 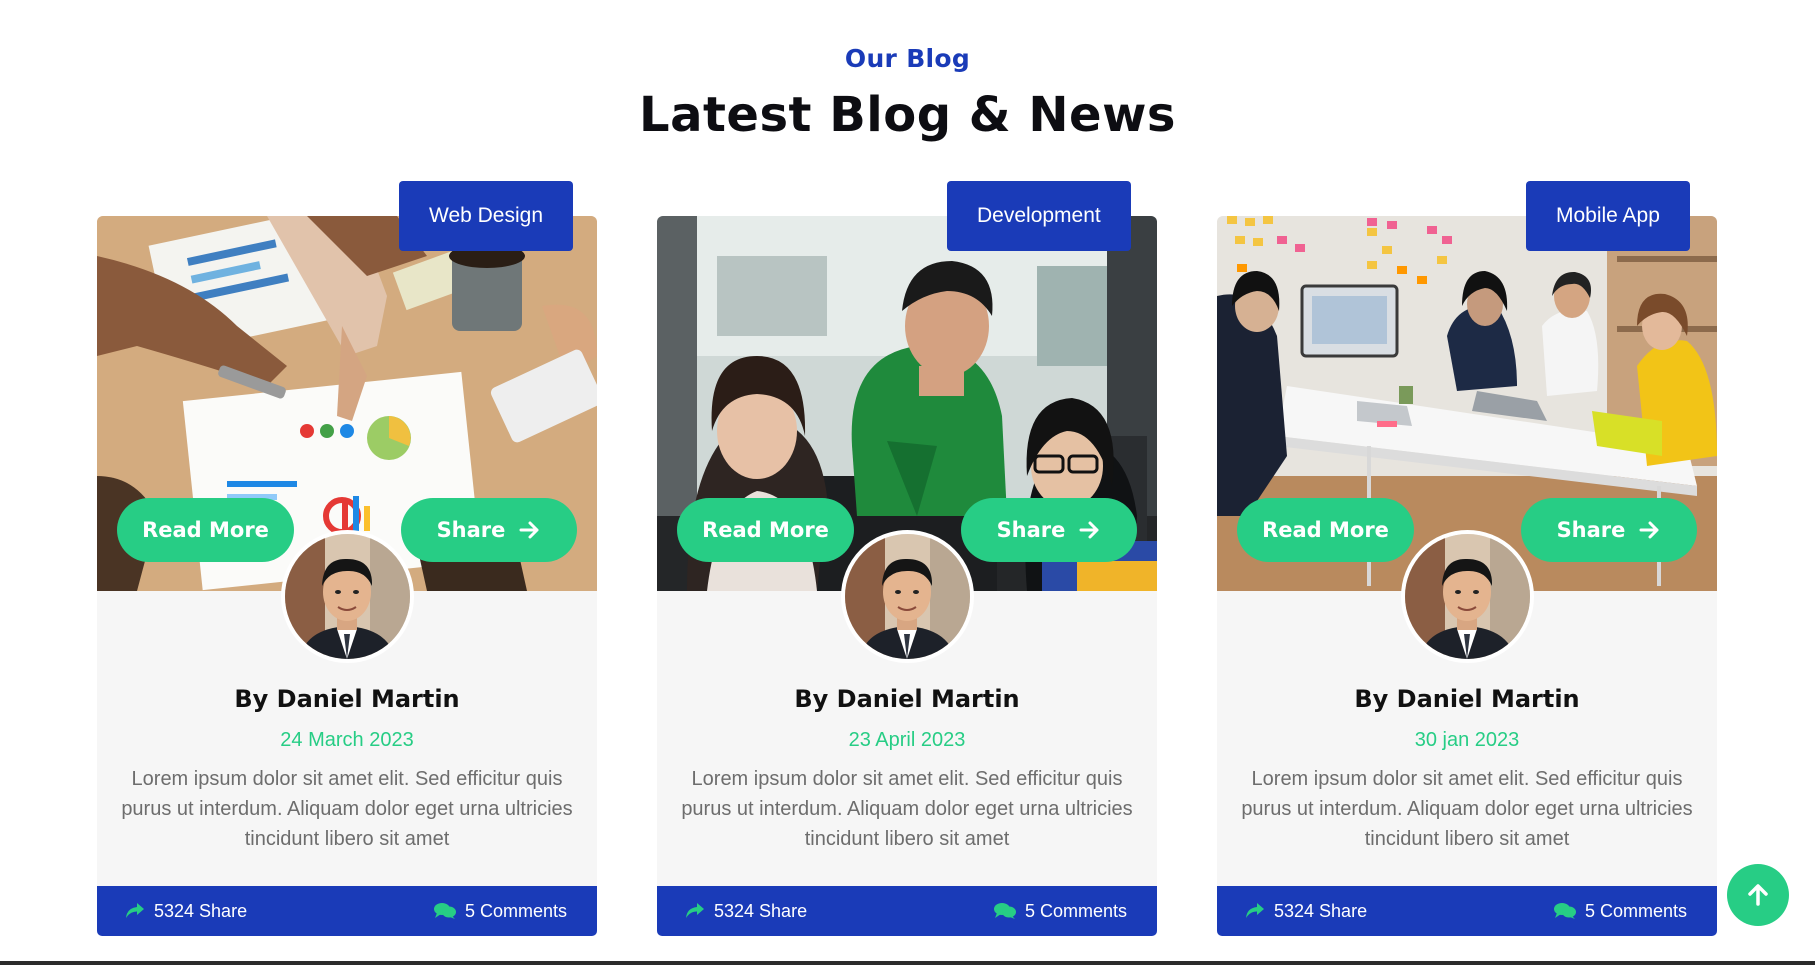 I want to click on page-bottom-divider, so click(x=907, y=963).